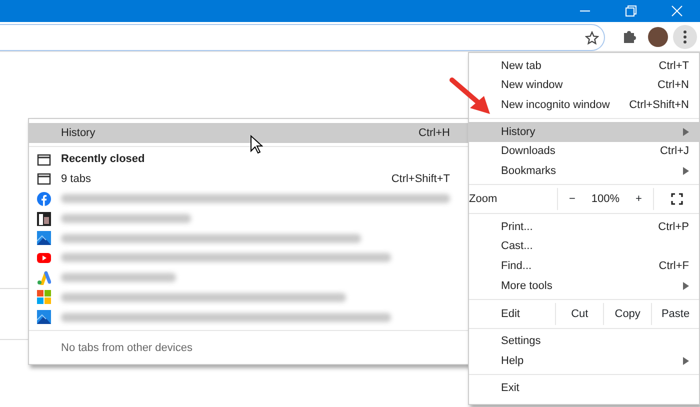 The image size is (700, 407). Describe the element at coordinates (685, 36) in the screenshot. I see `menu-icon` at that location.